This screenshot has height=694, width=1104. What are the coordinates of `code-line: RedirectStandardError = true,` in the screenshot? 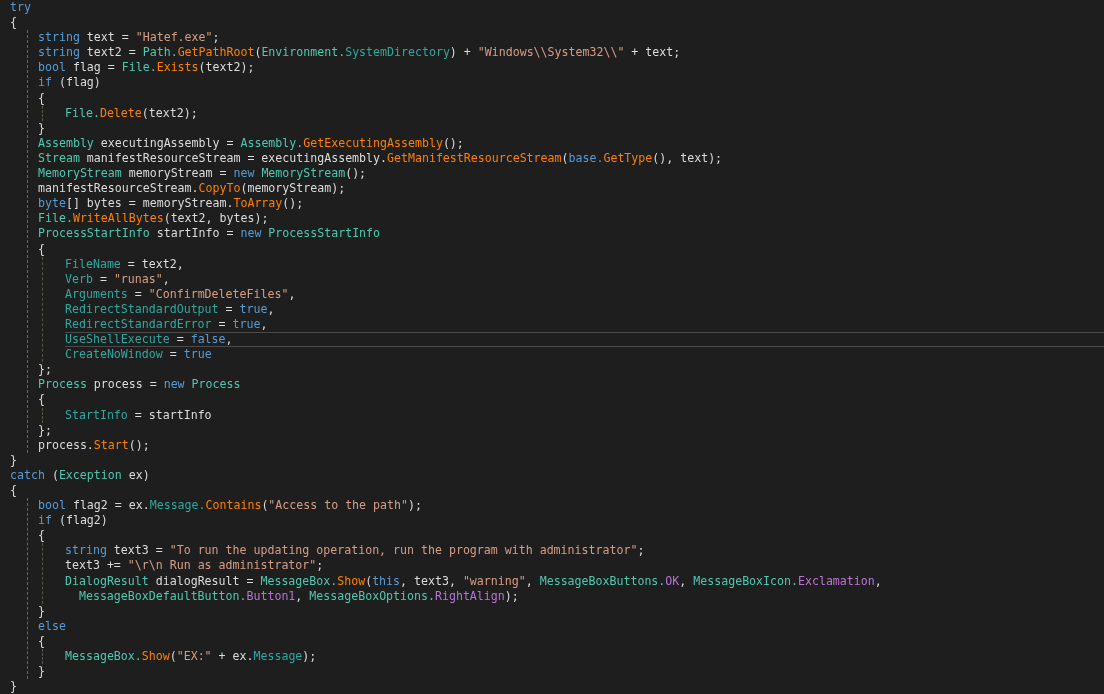 It's located at (167, 324).